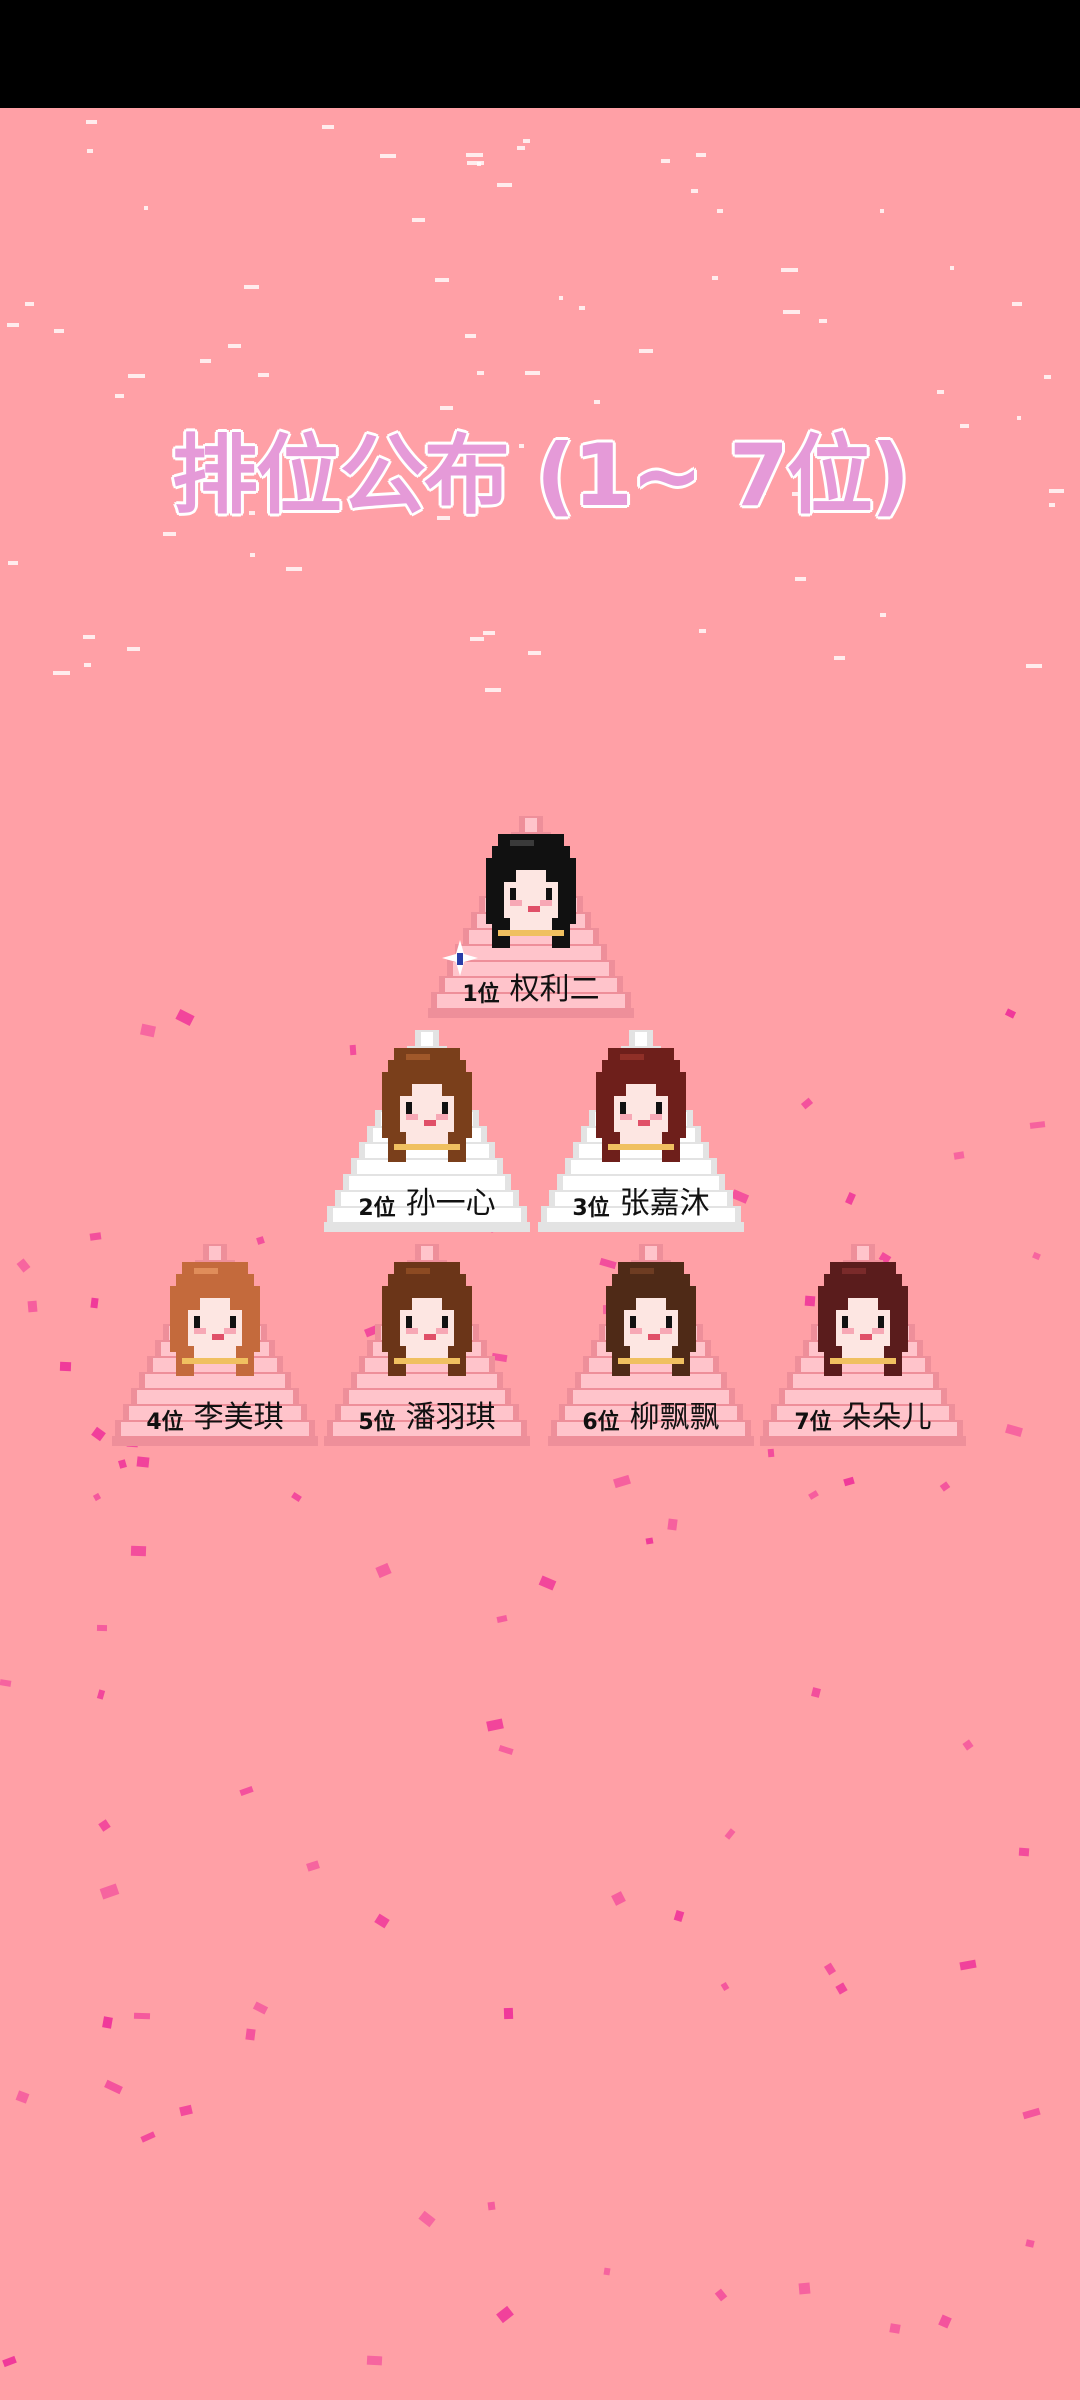 This screenshot has width=1080, height=2400. I want to click on player-name: 孙一心, so click(450, 1203).